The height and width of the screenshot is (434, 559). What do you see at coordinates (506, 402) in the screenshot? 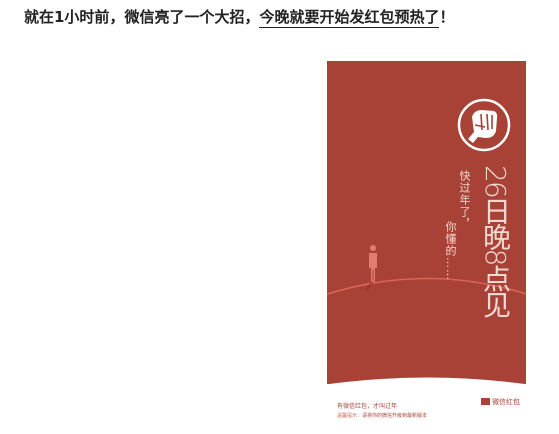
I see `brand-text: 微信红包` at bounding box center [506, 402].